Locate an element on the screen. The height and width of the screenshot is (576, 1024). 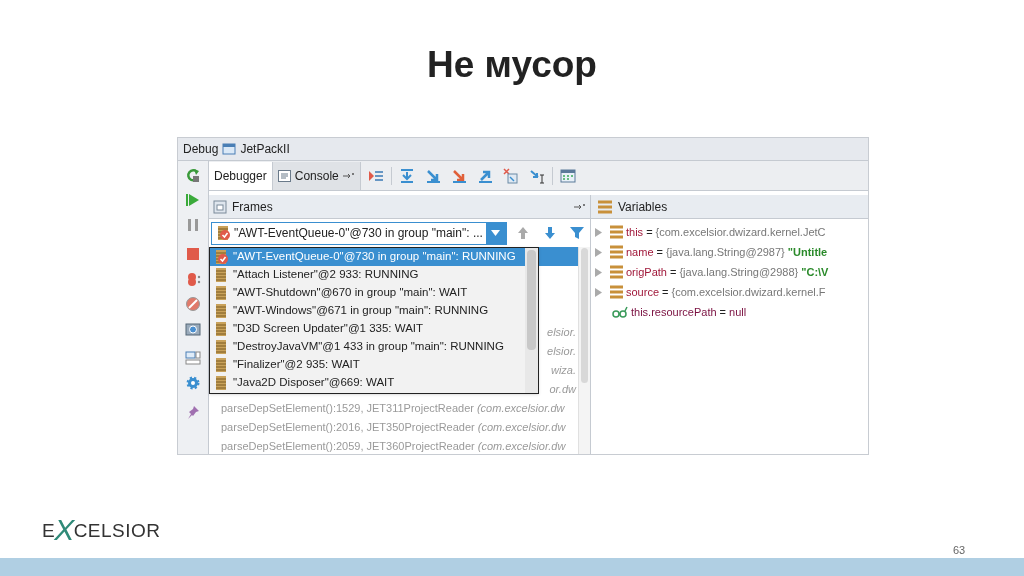
slide-title: Не мусор is located at coordinates (512, 64).